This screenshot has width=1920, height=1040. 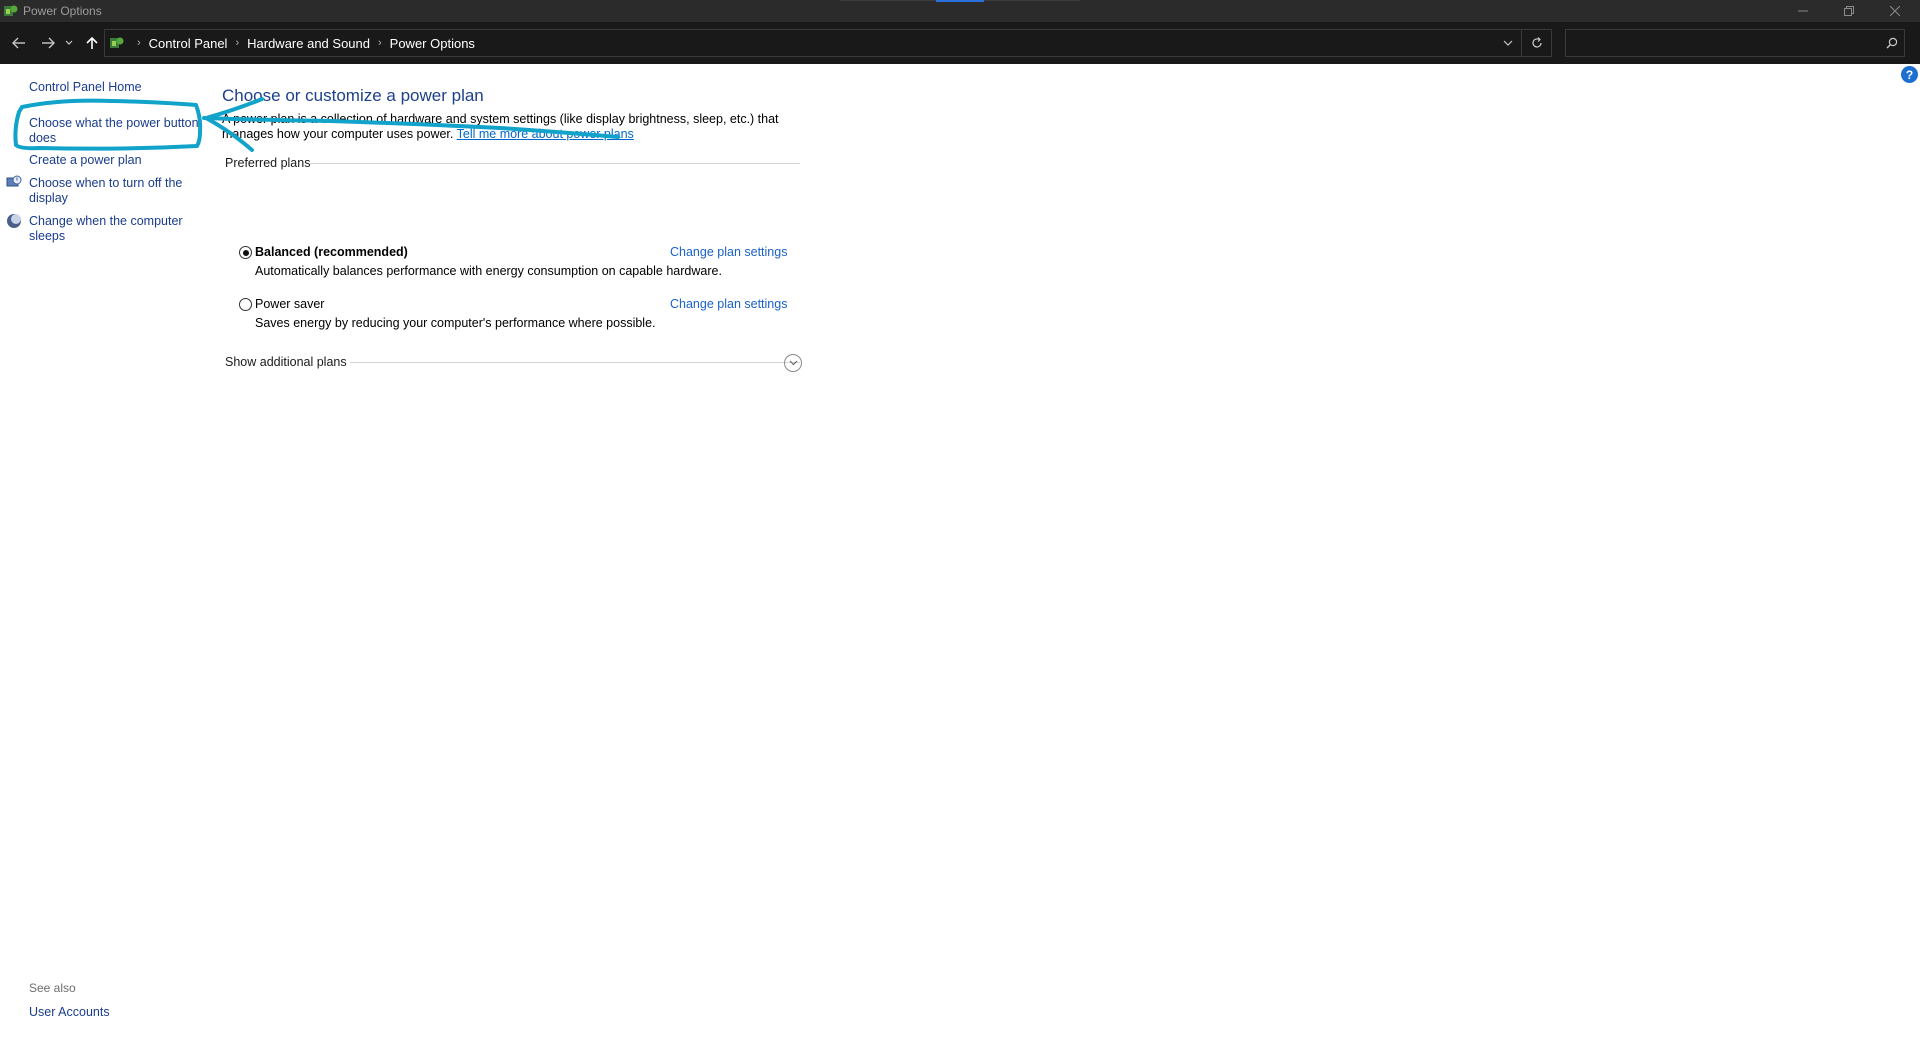 I want to click on forward-button, so click(x=48, y=43).